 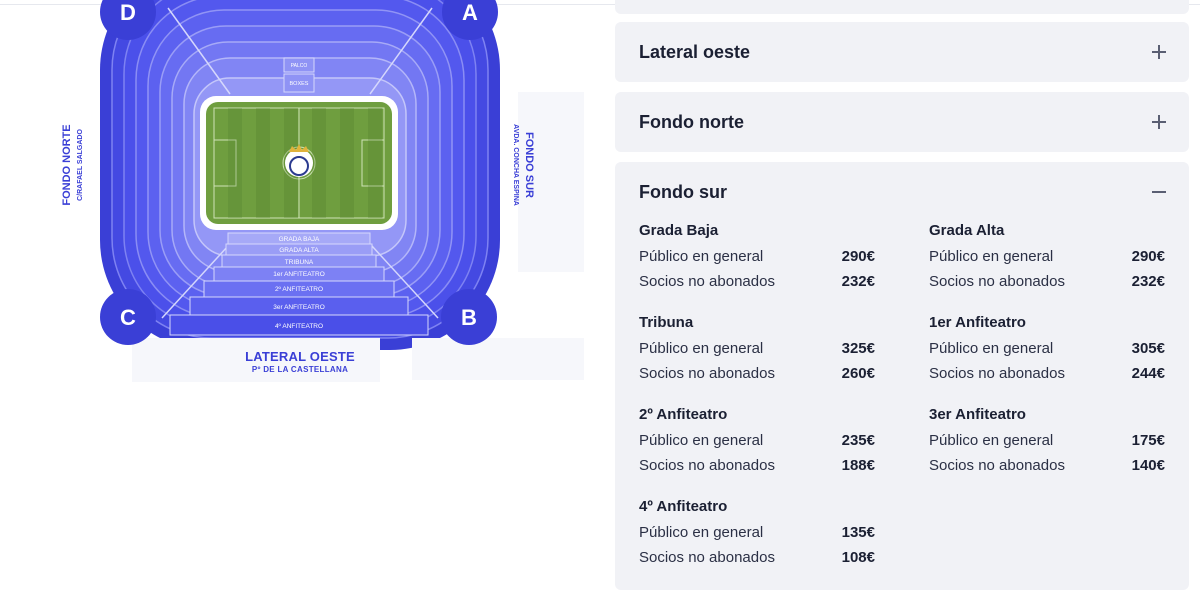 I want to click on price-value: 135€, so click(x=858, y=532).